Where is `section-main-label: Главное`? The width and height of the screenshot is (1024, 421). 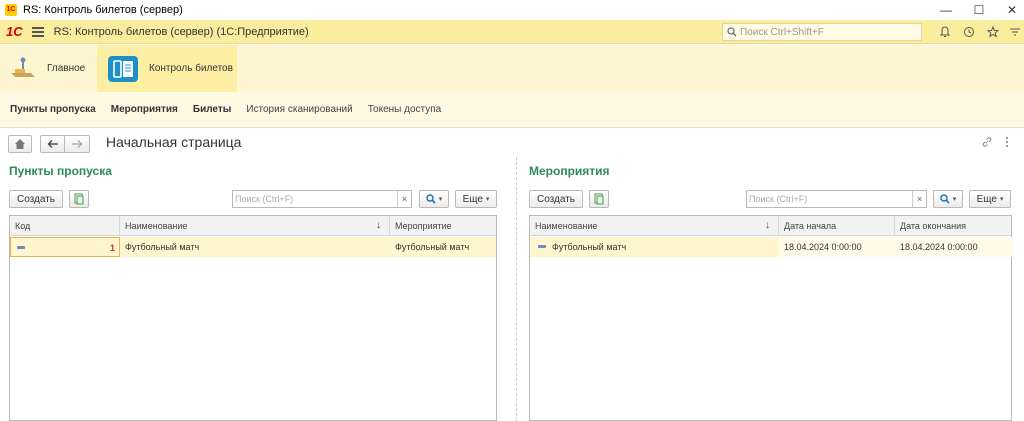 section-main-label: Главное is located at coordinates (66, 68).